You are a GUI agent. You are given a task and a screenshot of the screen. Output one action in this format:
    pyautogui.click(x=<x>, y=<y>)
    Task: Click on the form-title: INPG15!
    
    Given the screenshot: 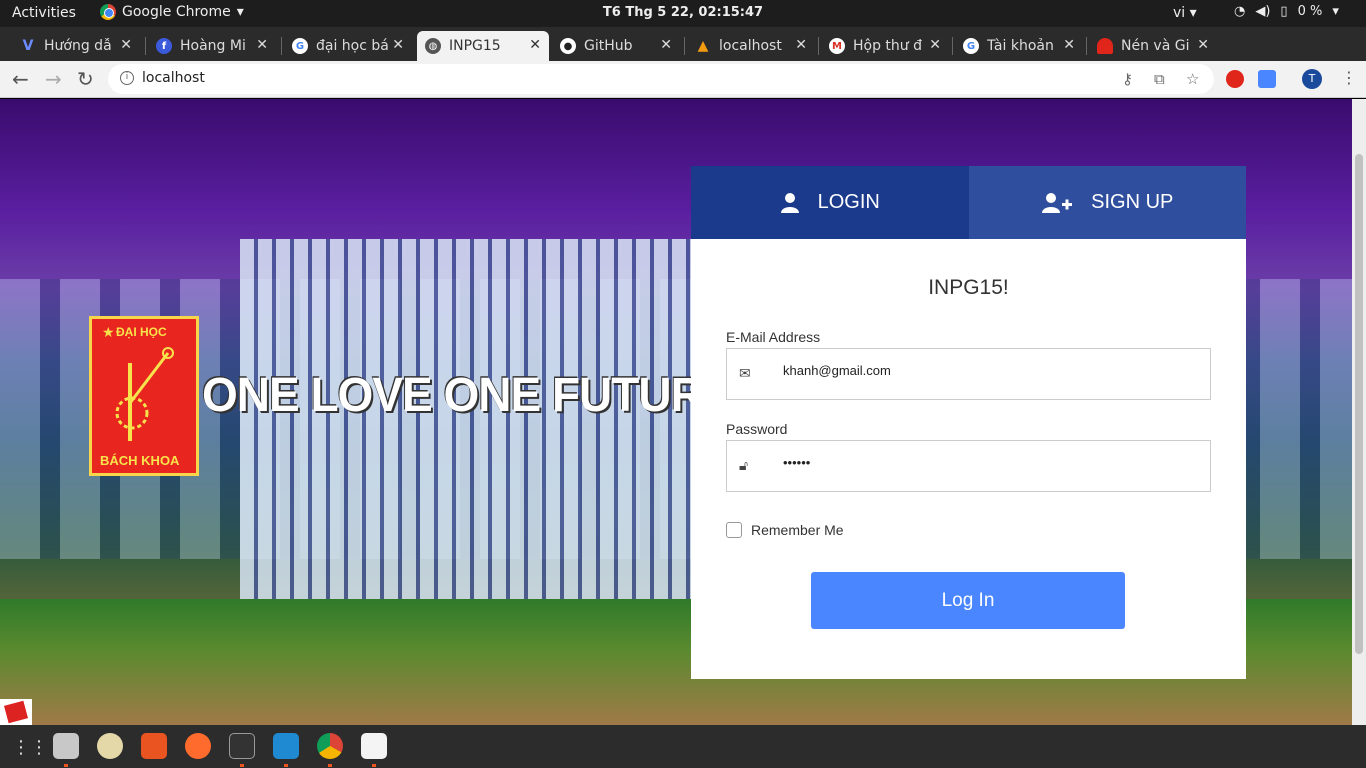 What is the action you would take?
    pyautogui.click(x=968, y=287)
    